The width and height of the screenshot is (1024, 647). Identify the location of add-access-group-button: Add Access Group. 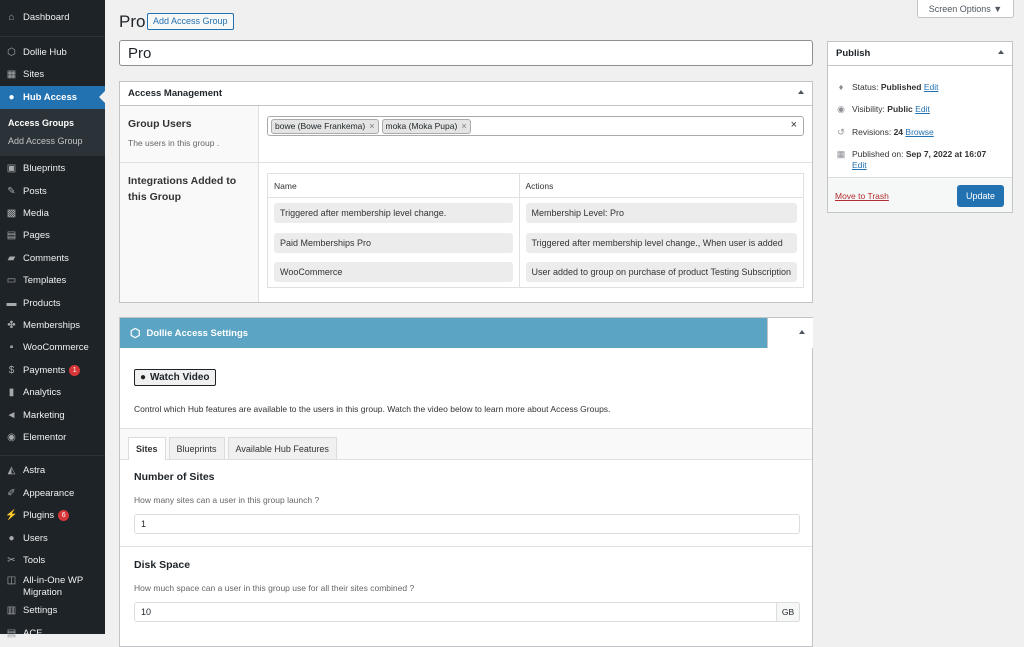
(190, 21).